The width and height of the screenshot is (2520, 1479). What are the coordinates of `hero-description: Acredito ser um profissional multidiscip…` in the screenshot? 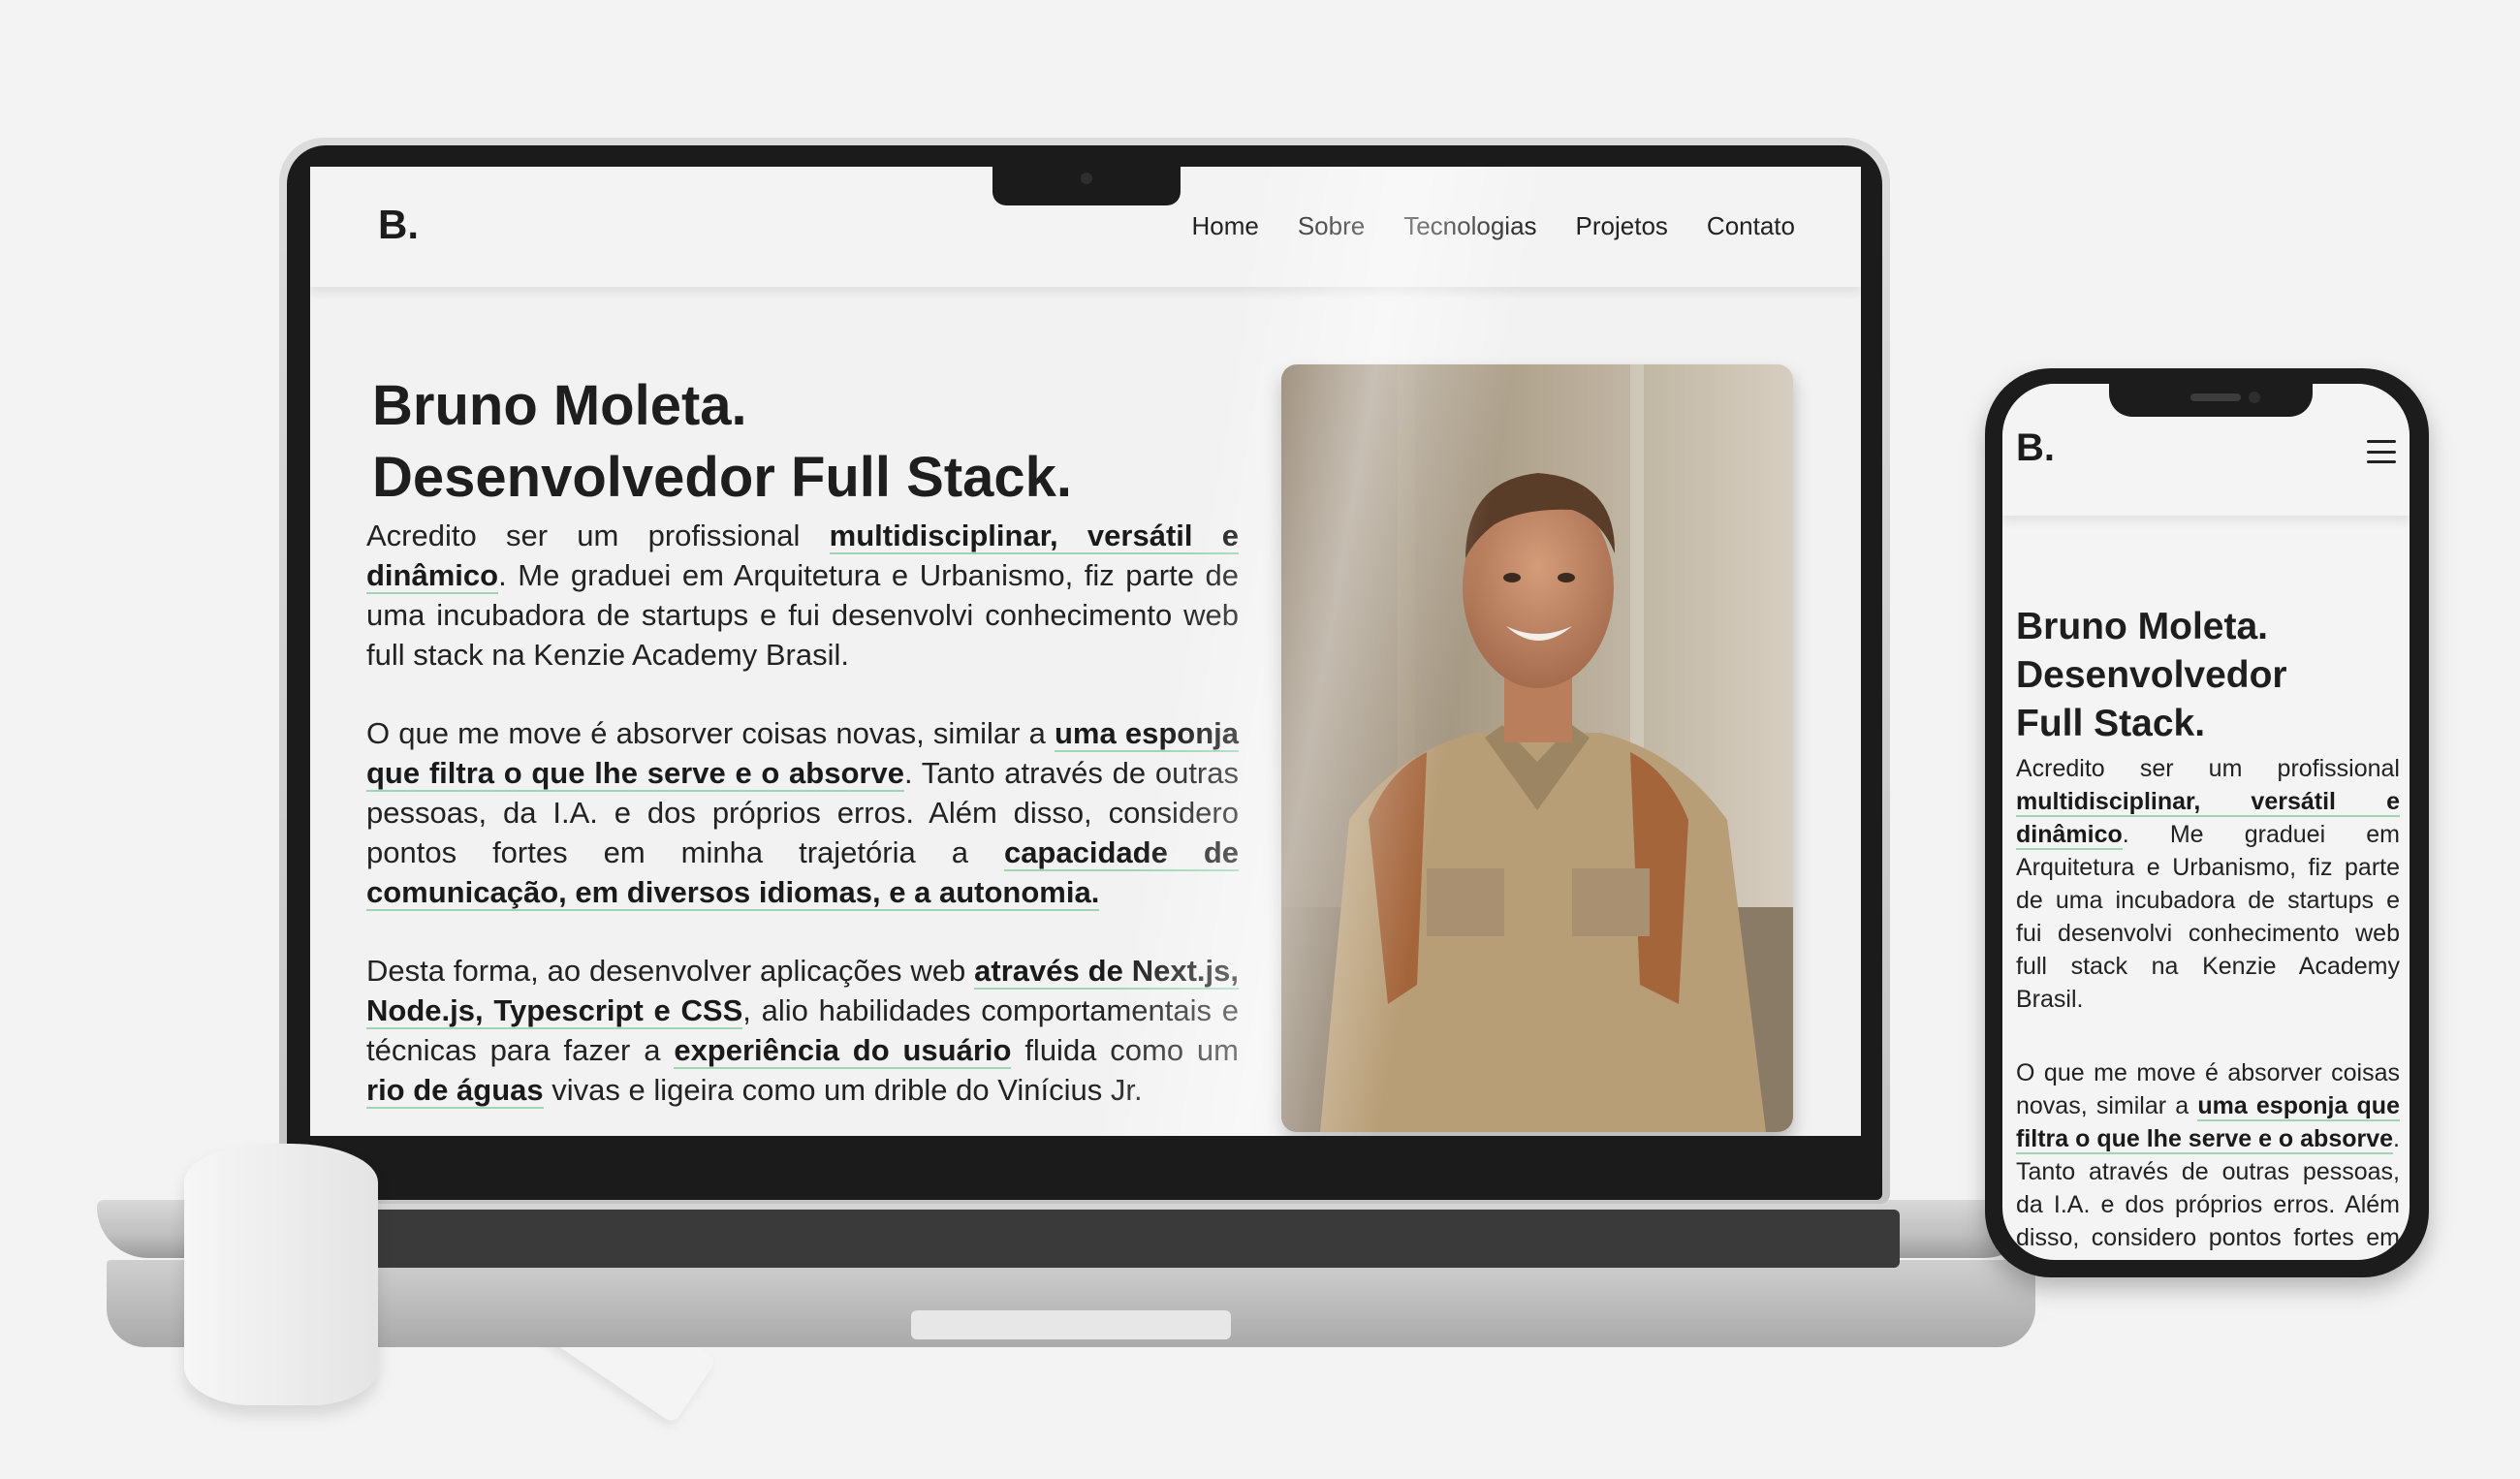 It's located at (803, 826).